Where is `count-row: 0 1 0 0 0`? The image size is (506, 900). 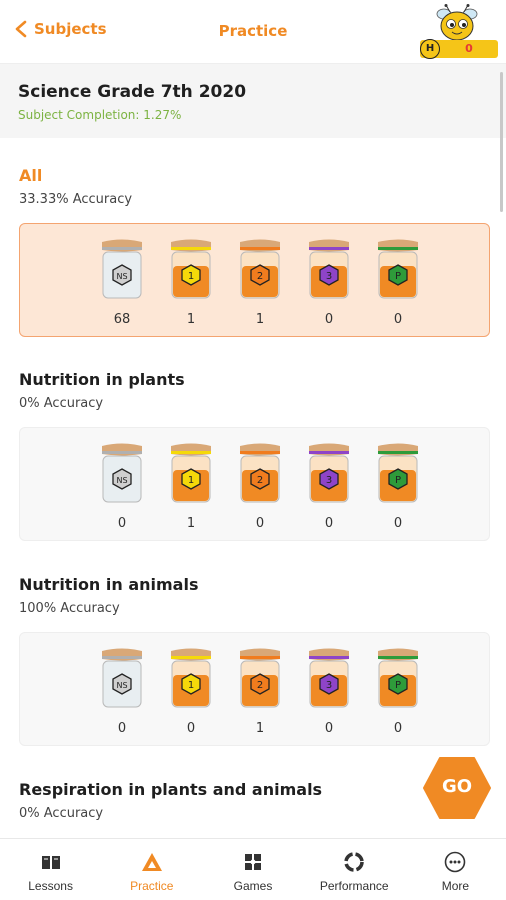
count-row: 0 1 0 0 0 is located at coordinates (260, 523).